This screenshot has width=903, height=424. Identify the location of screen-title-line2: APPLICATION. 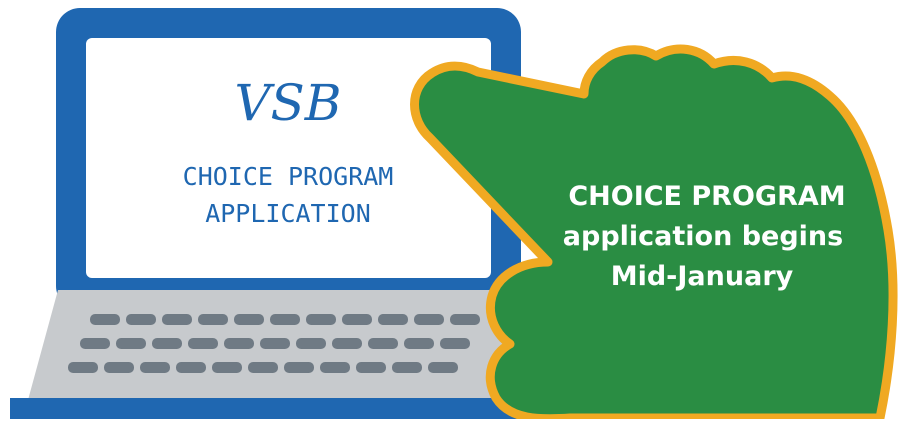
(288, 213).